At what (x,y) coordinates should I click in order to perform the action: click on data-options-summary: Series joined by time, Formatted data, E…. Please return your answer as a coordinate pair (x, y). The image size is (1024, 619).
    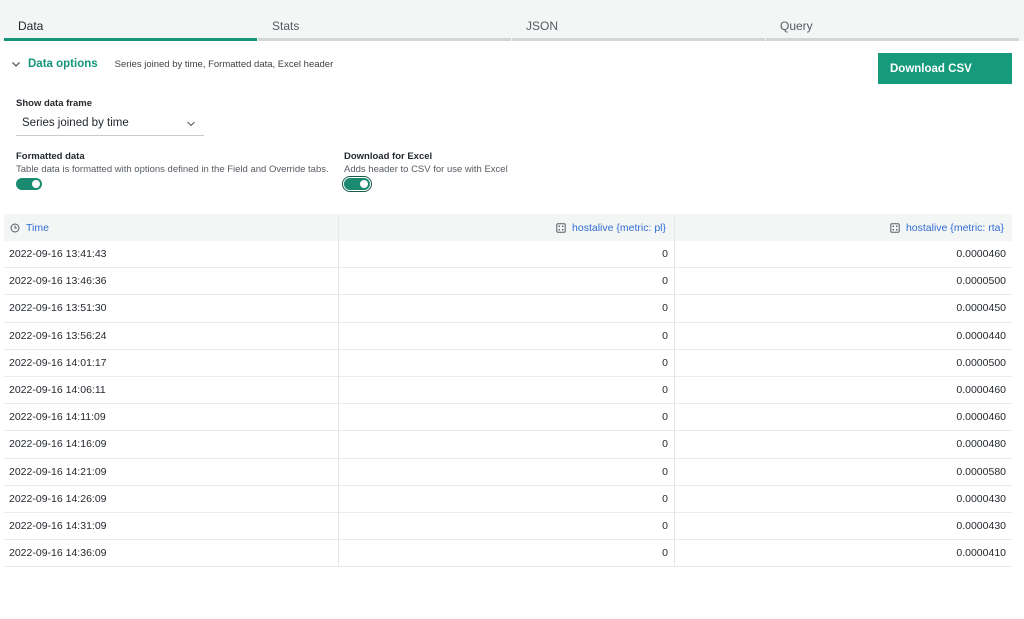
    Looking at the image, I should click on (224, 64).